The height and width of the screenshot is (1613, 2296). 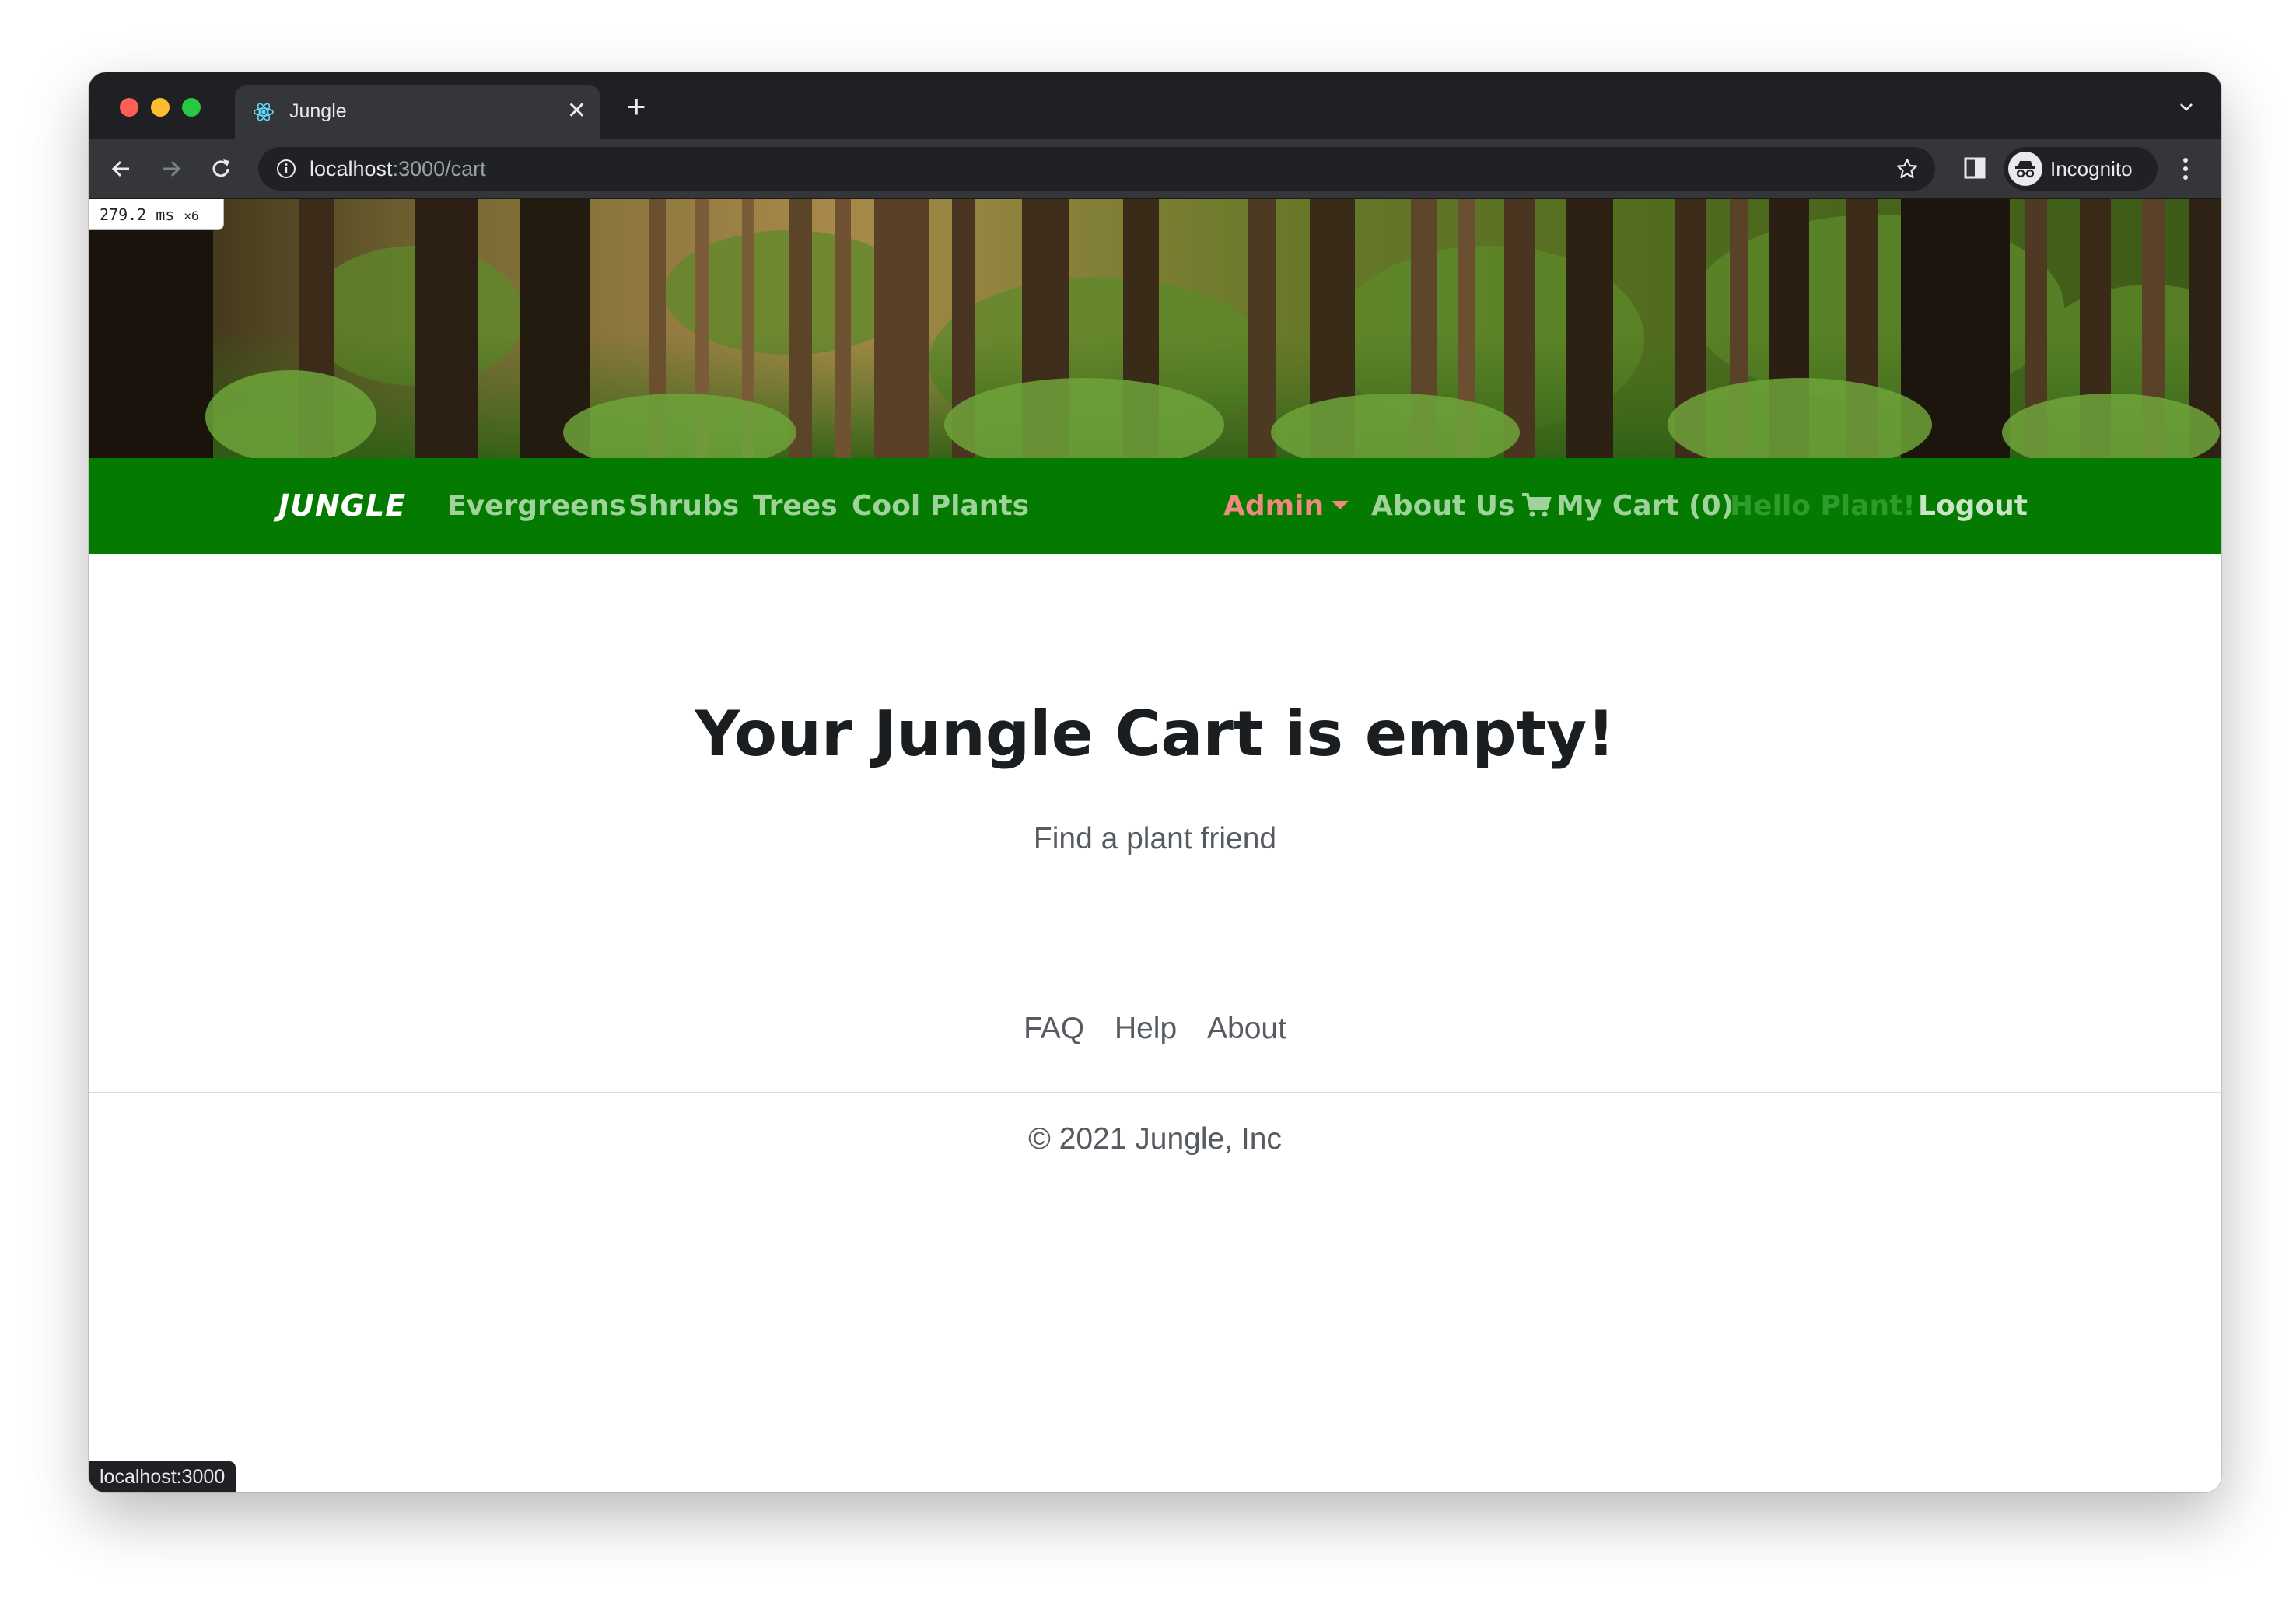 I want to click on url-path: :3000/cart, so click(x=439, y=168).